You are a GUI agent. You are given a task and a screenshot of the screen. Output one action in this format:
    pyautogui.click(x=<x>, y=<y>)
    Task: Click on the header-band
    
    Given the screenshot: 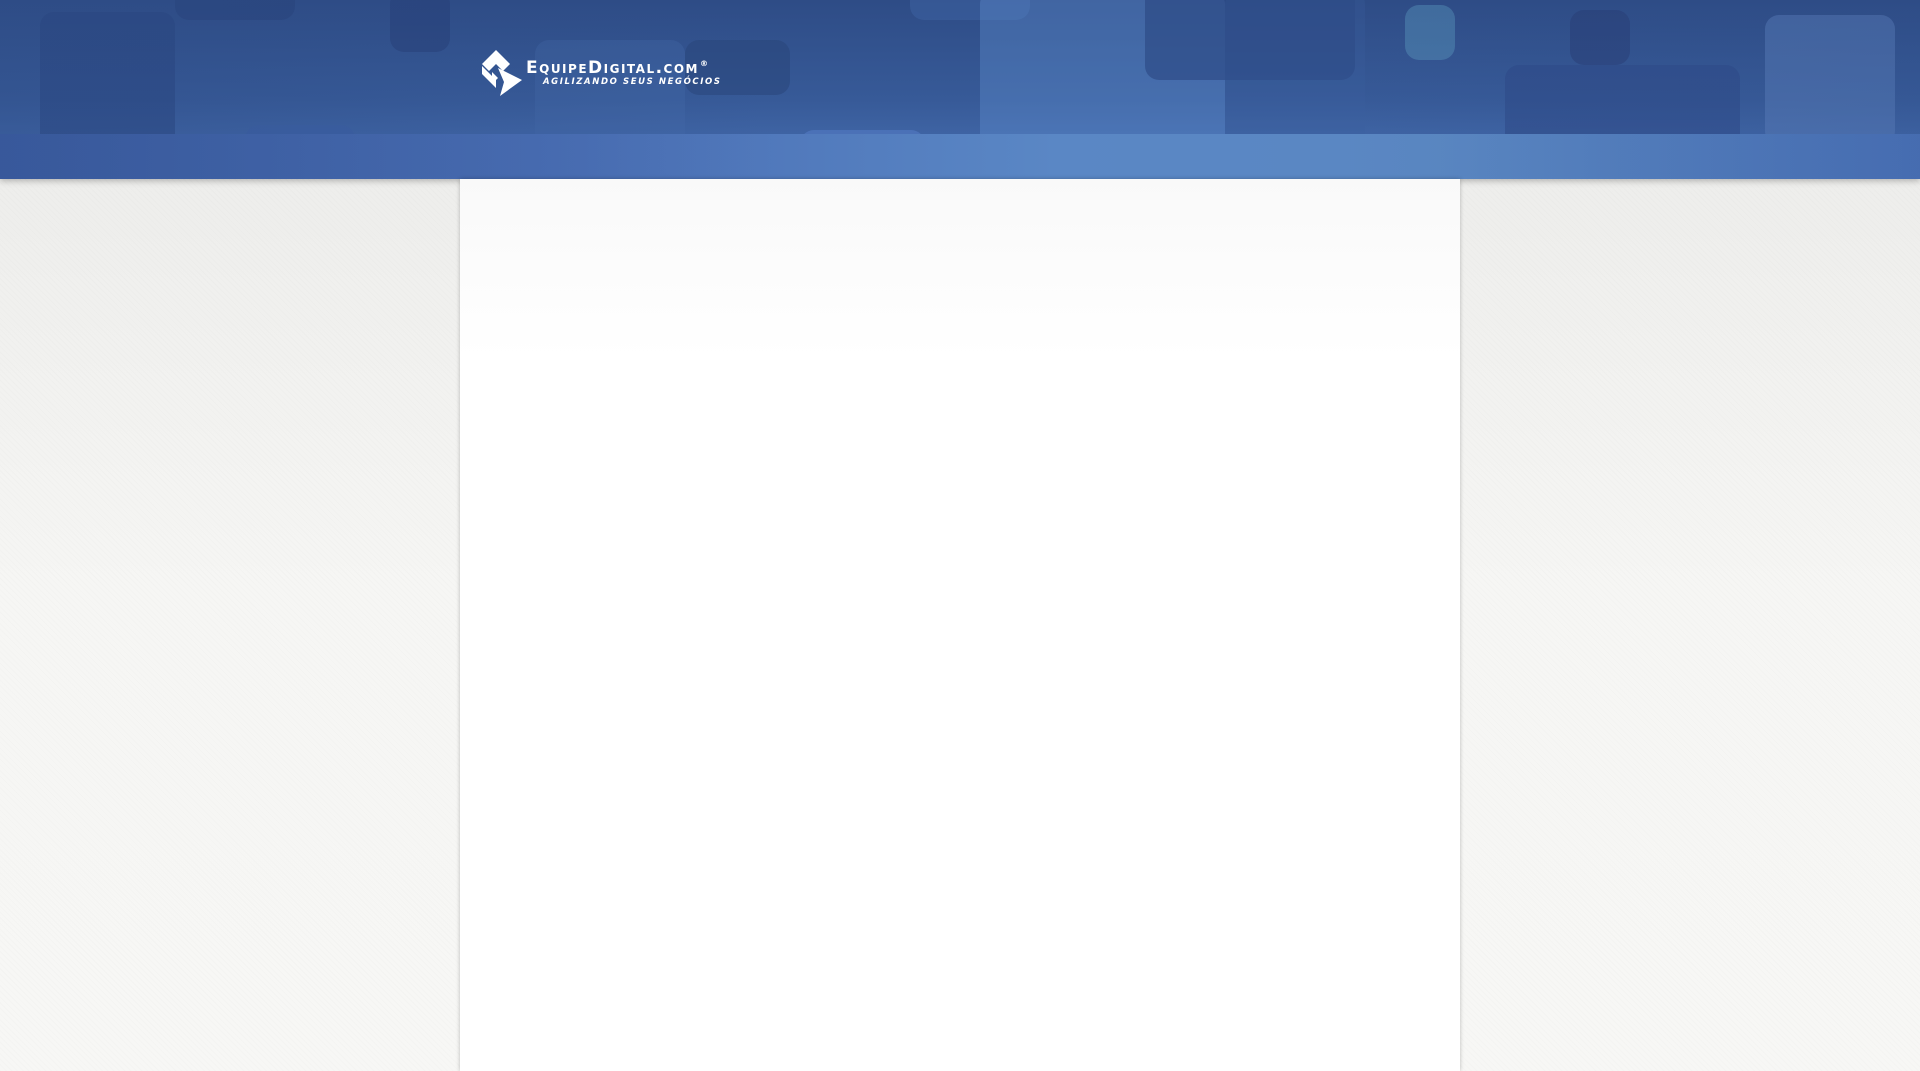 What is the action you would take?
    pyautogui.click(x=960, y=156)
    